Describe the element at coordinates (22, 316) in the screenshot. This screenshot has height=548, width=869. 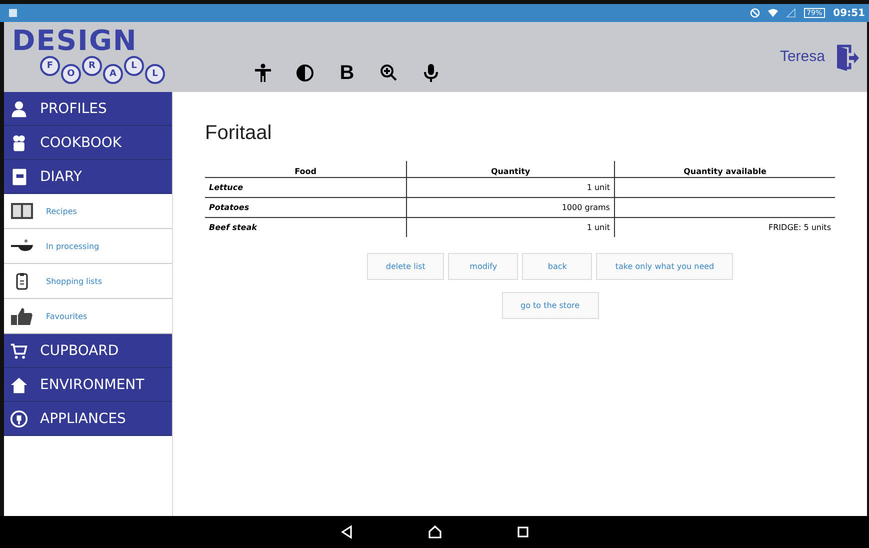
I see `thumbs-up-icon` at that location.